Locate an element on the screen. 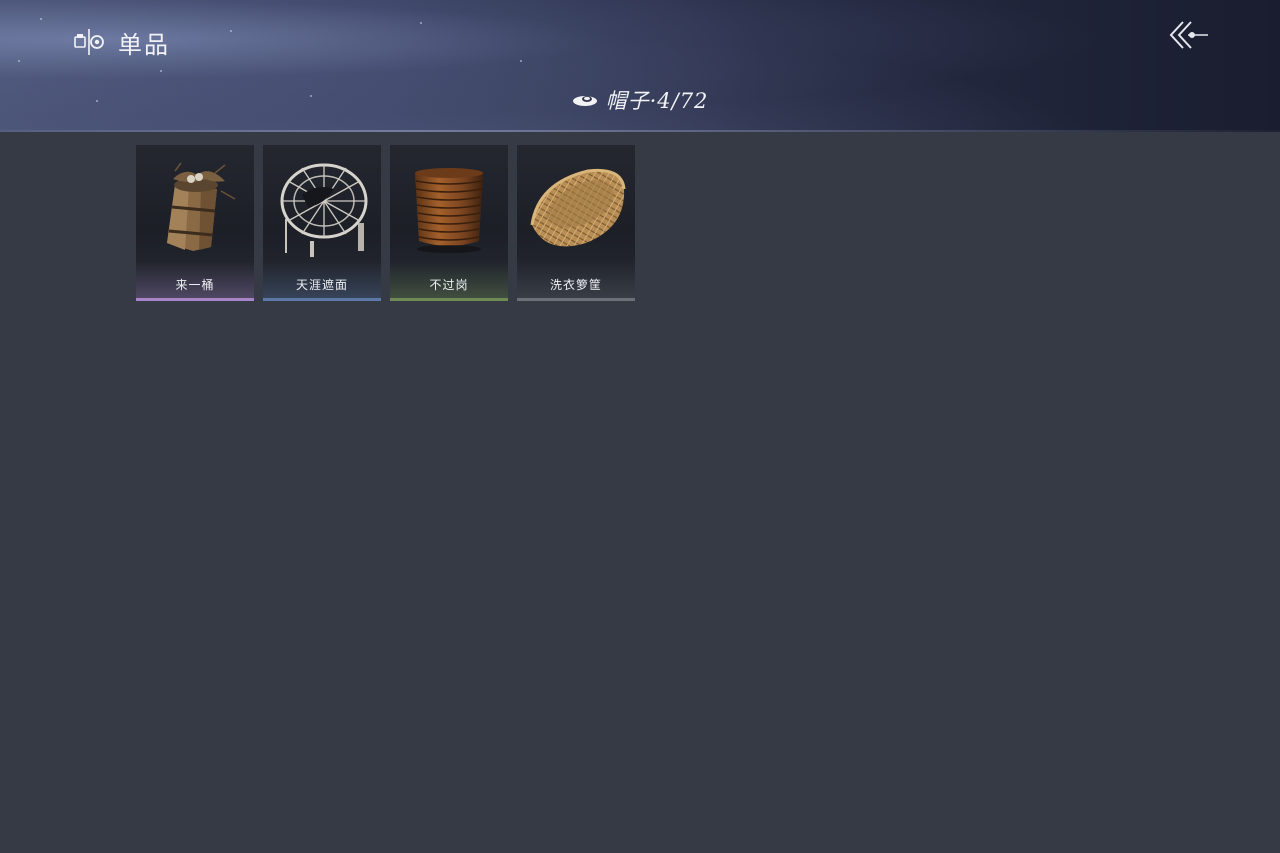 The height and width of the screenshot is (853, 1280). hat-icon is located at coordinates (584, 101).